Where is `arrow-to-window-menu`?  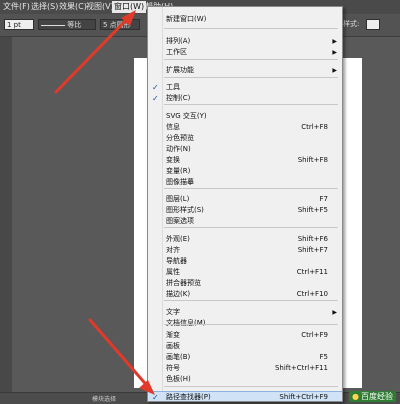
arrow-to-window-menu is located at coordinates (93, 53).